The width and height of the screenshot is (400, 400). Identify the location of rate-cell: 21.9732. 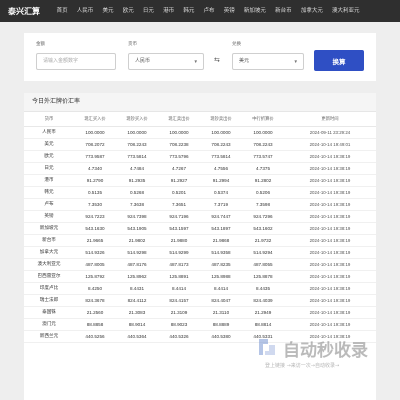
(263, 240).